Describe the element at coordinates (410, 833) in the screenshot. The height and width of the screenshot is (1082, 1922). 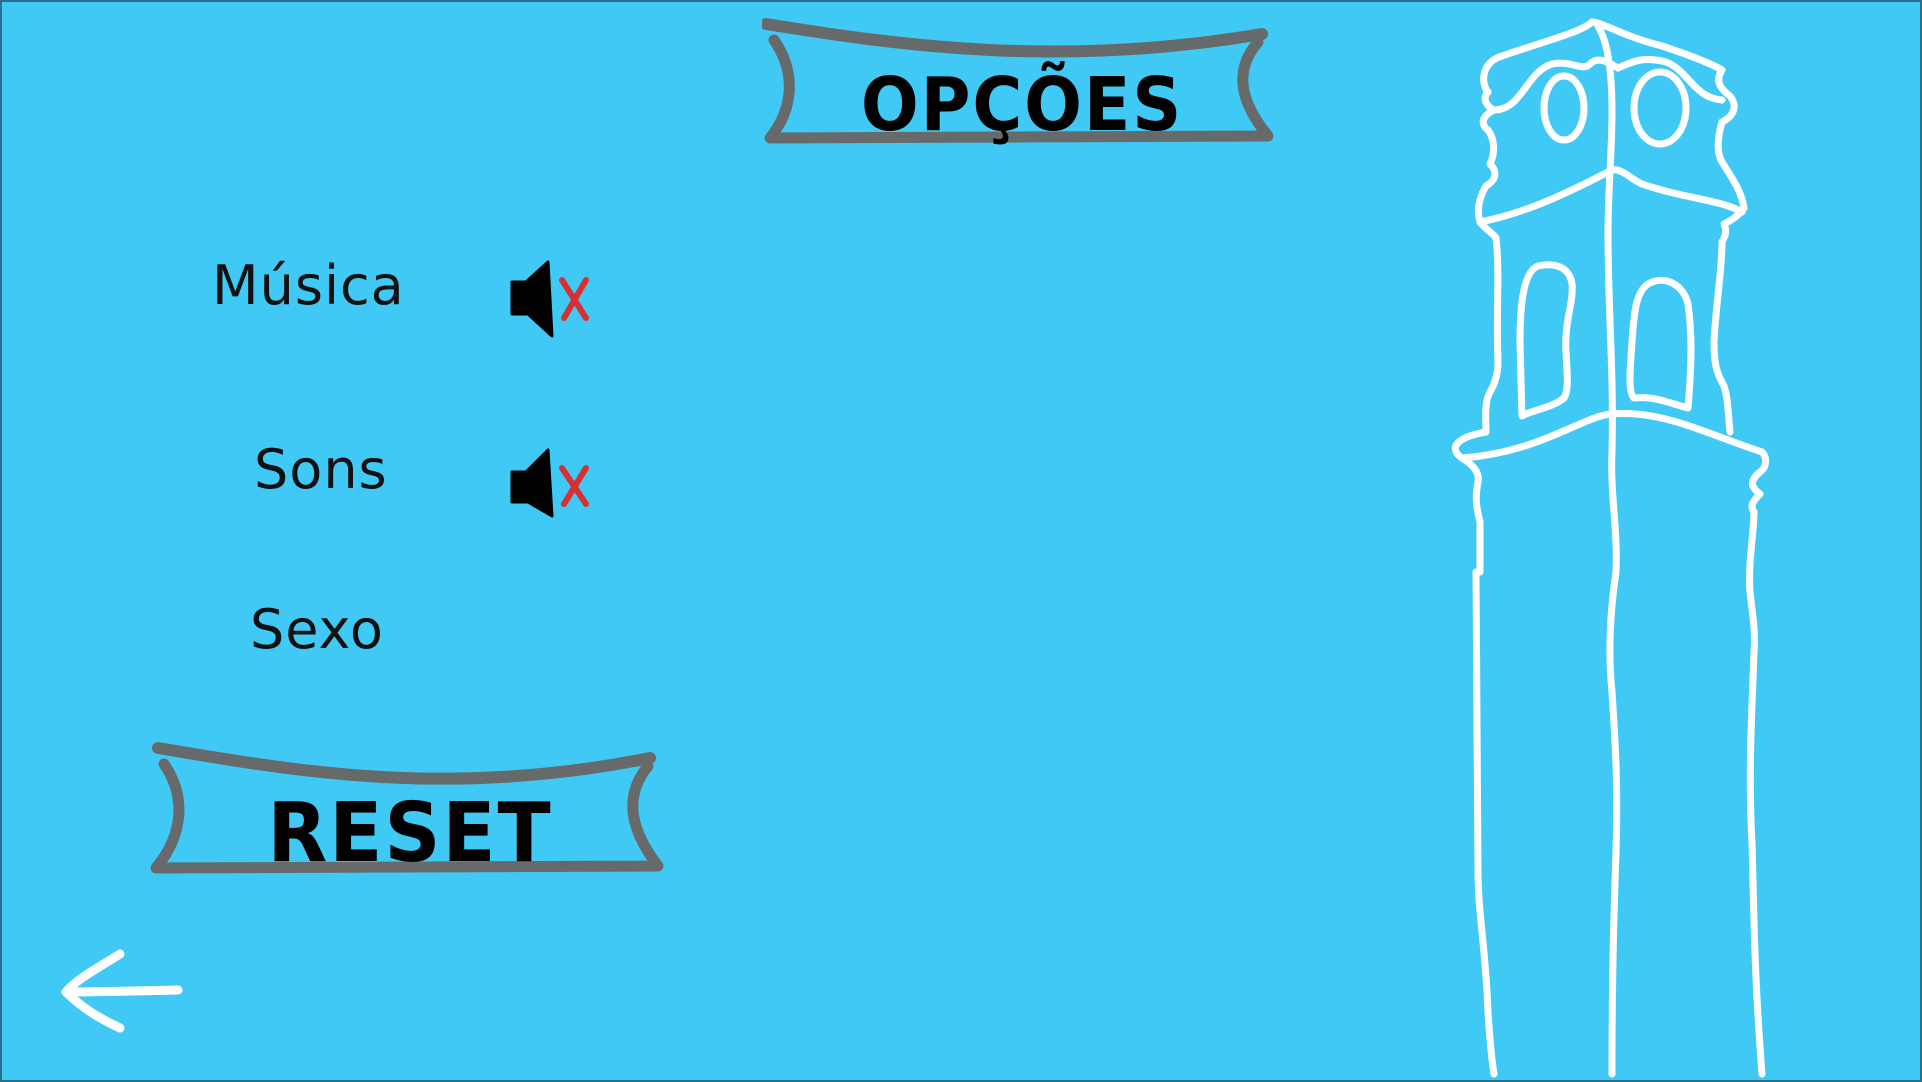
I see `reset-label: RESET` at that location.